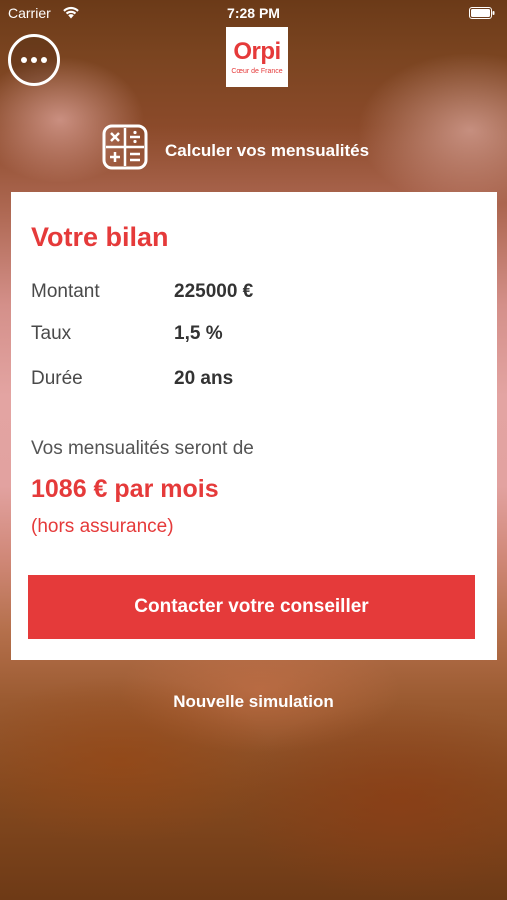  I want to click on status-time: 7:28 PM, so click(253, 13).